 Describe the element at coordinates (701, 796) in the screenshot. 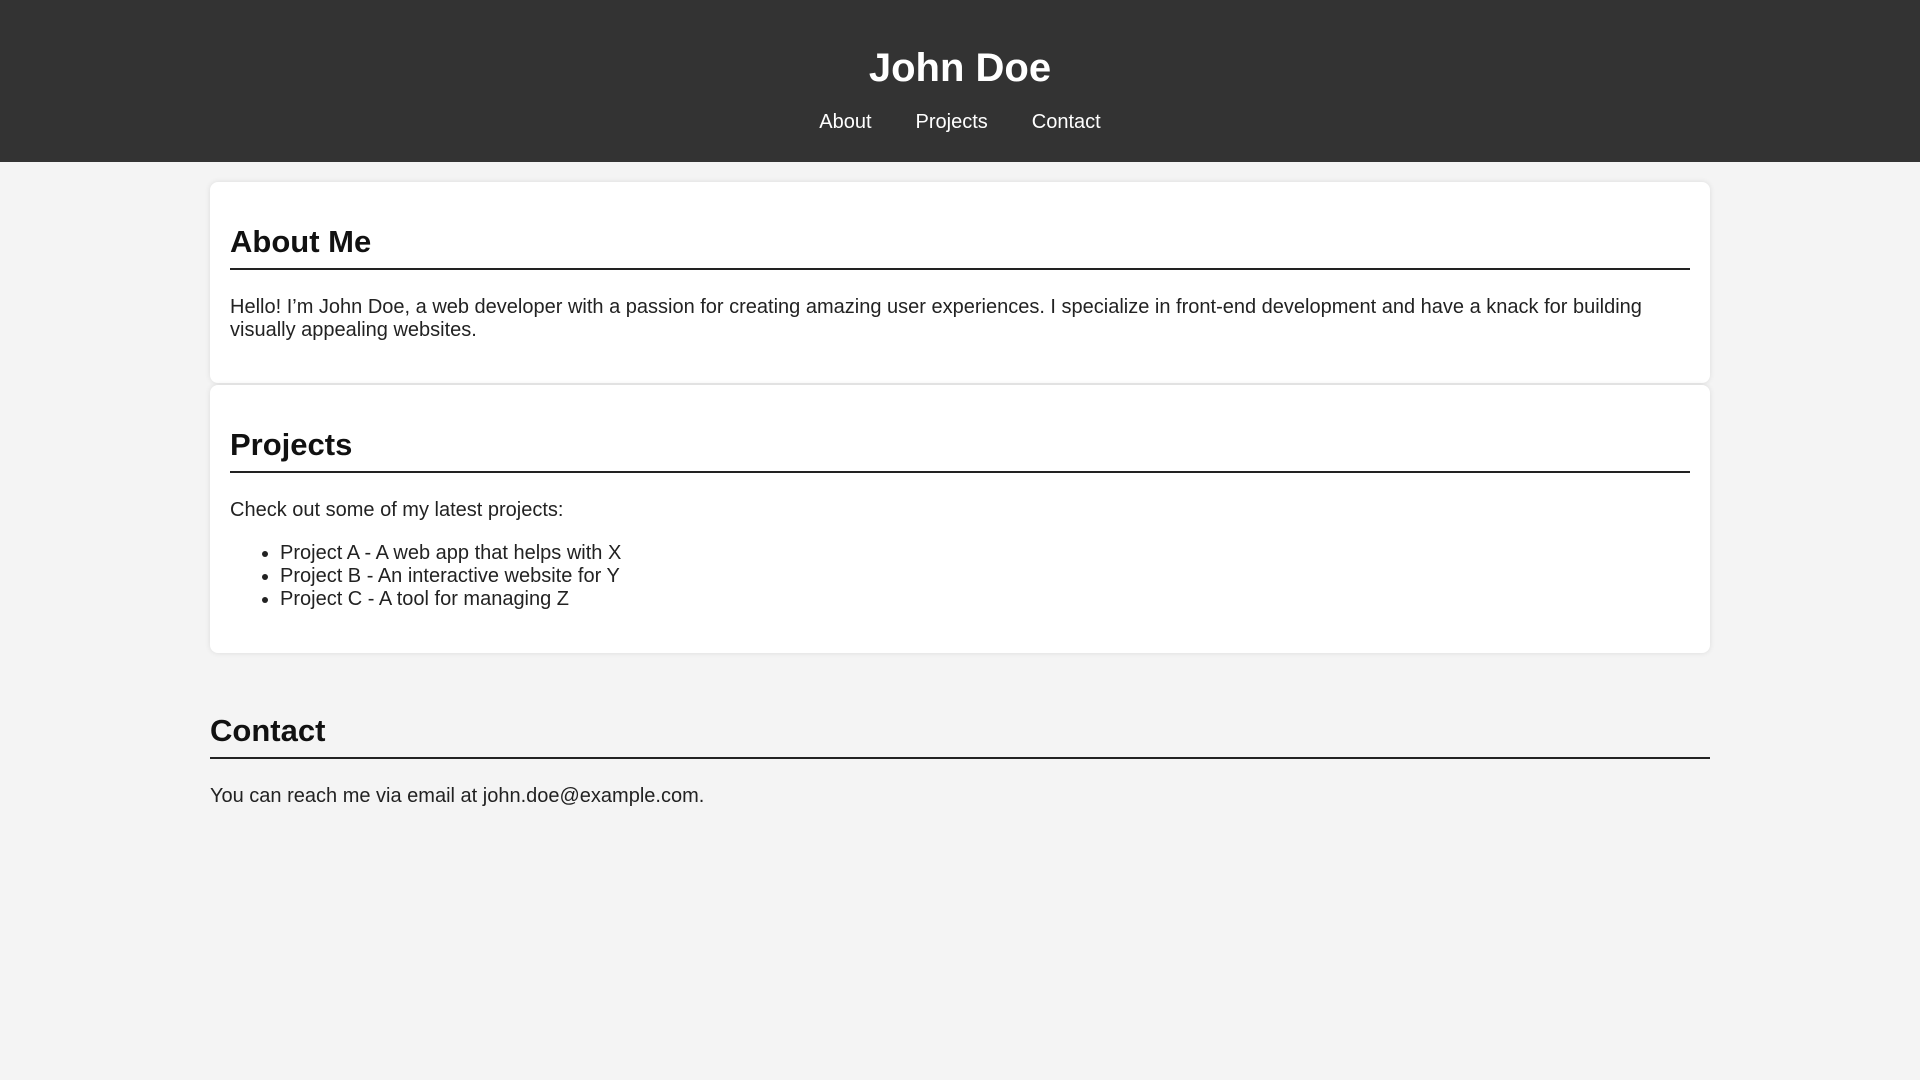

I see `contact-text-suffix: .` at that location.